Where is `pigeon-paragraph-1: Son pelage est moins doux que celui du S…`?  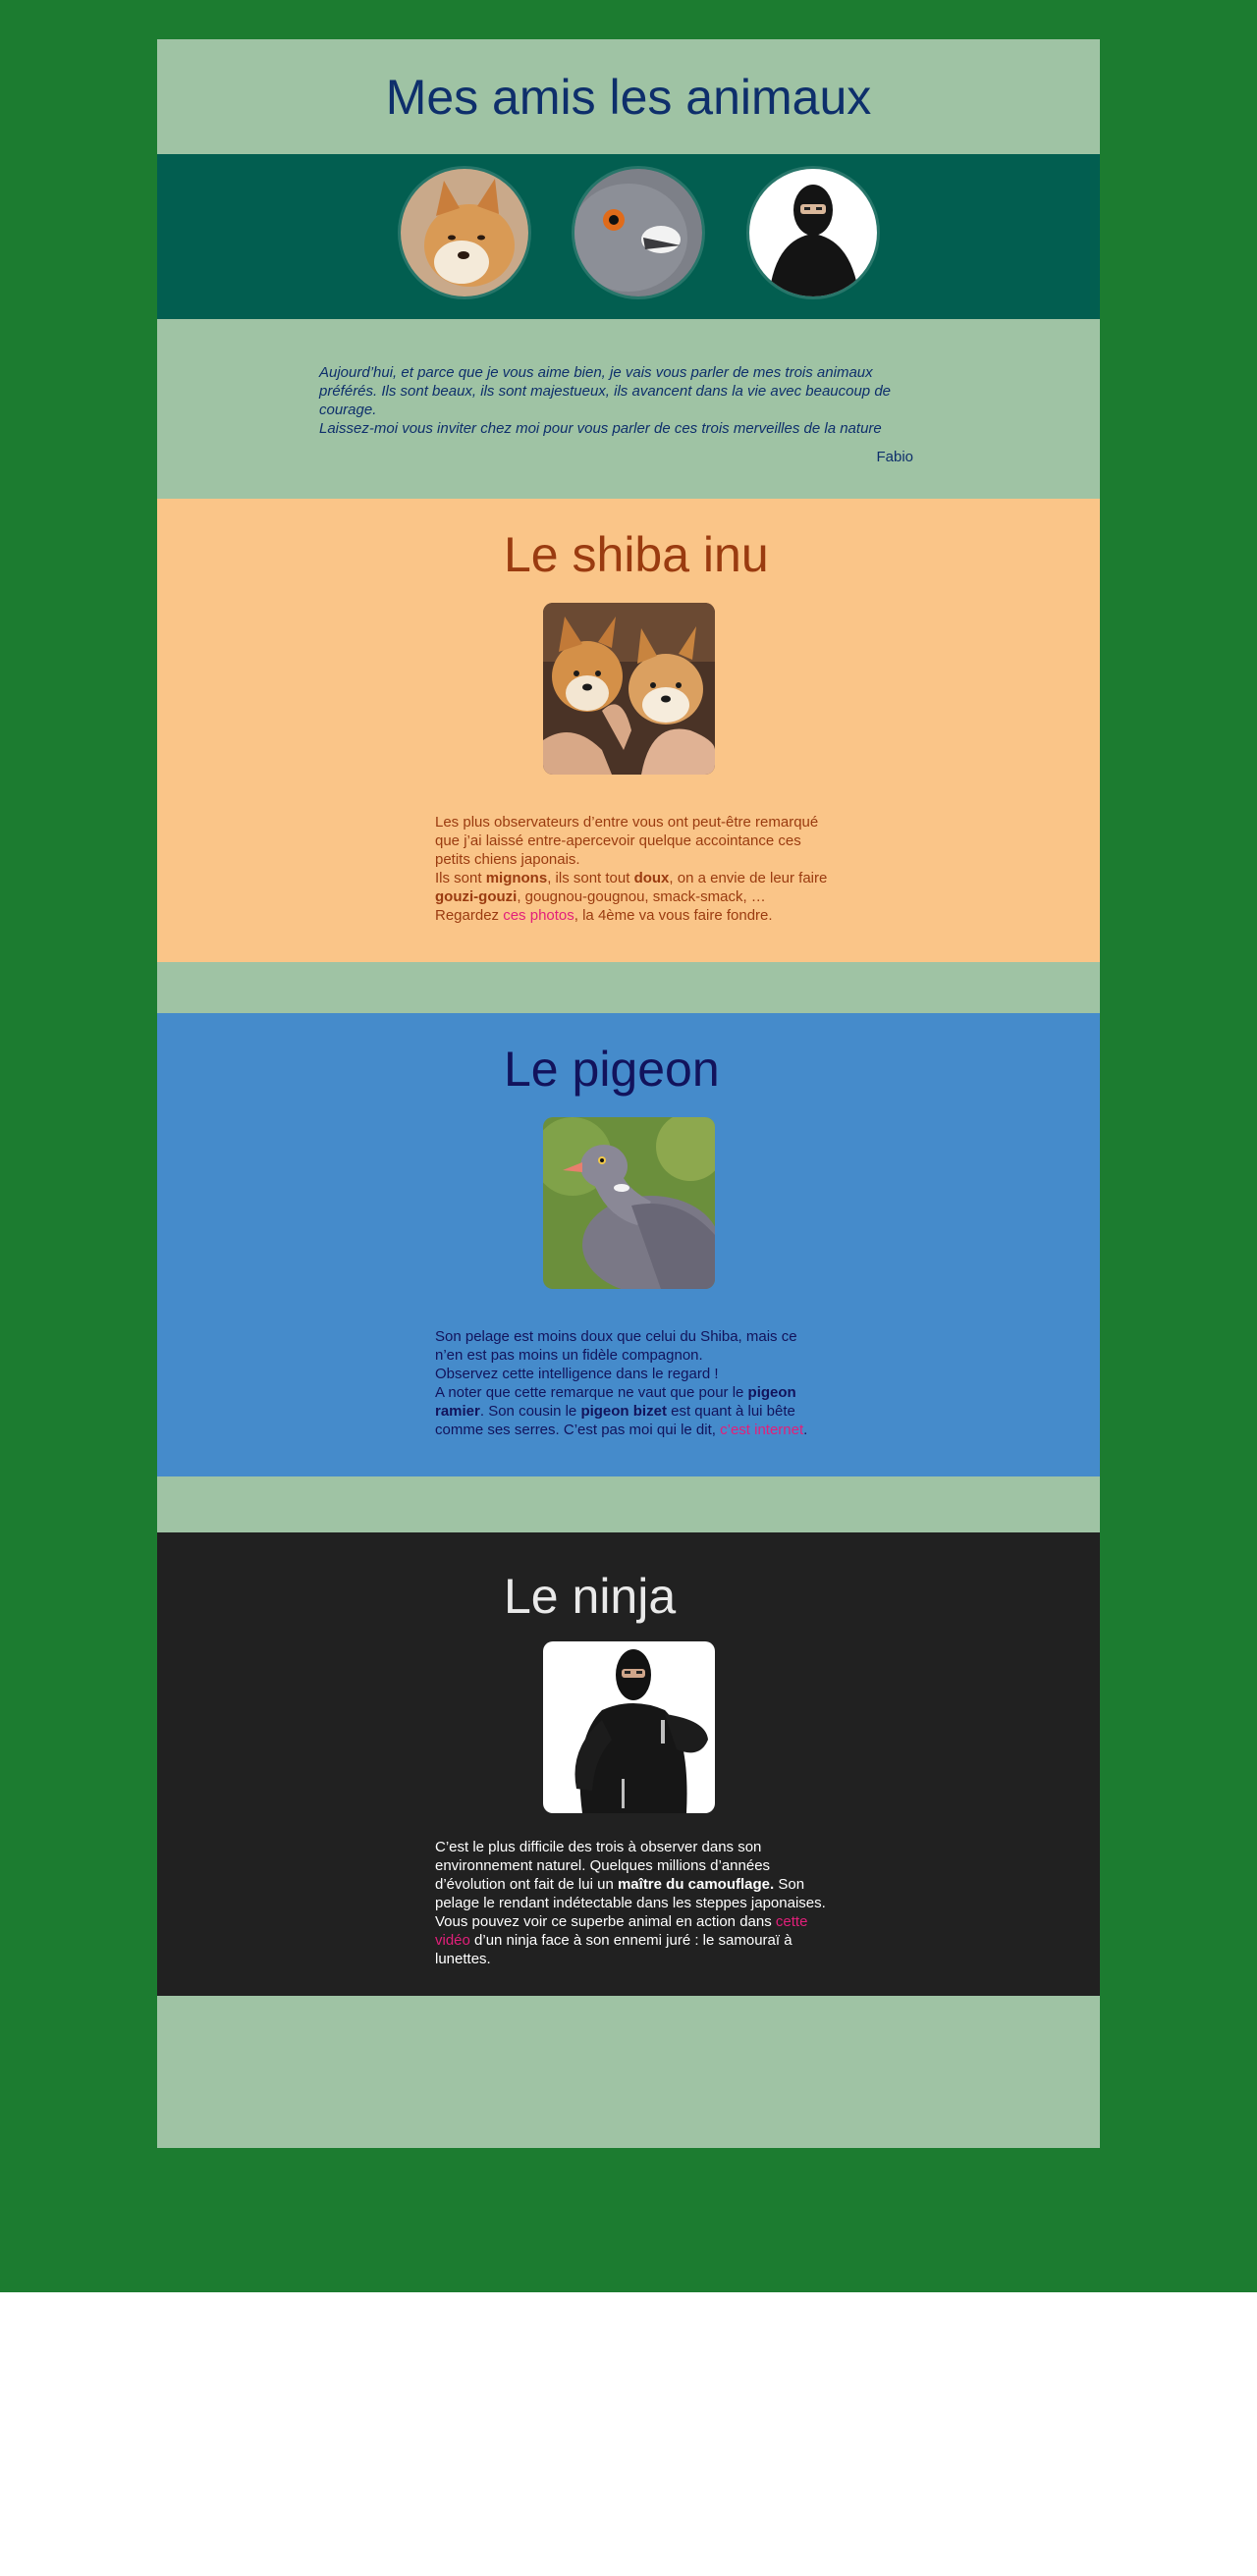 pigeon-paragraph-1: Son pelage est moins doux que celui du S… is located at coordinates (616, 1346).